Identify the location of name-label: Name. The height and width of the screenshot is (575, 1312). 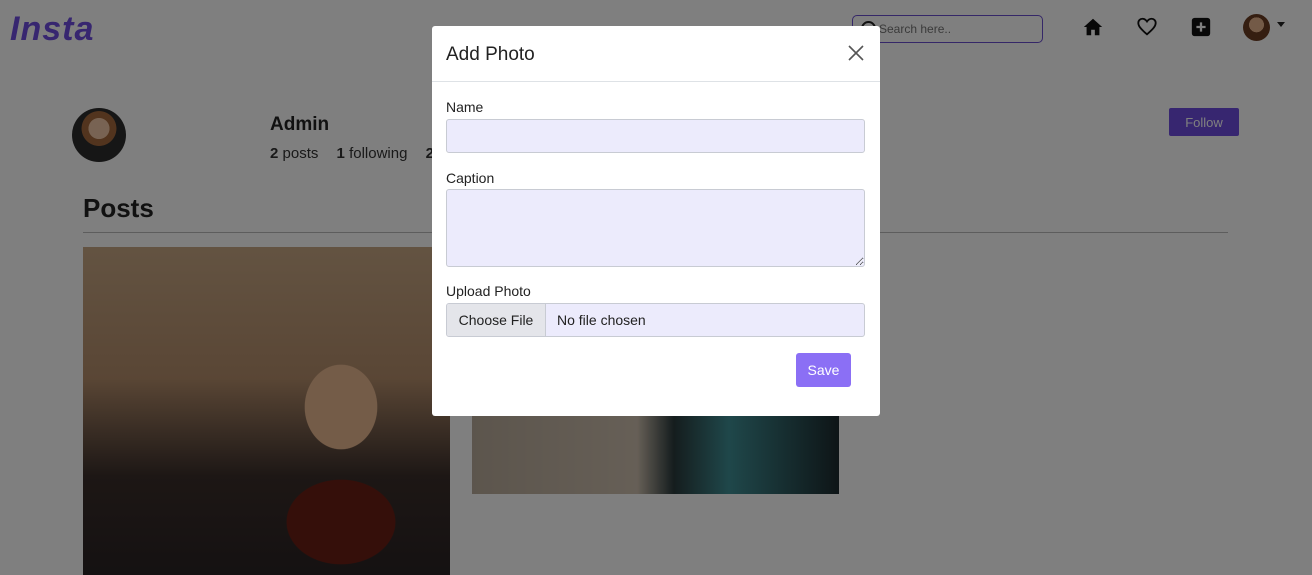
(465, 107).